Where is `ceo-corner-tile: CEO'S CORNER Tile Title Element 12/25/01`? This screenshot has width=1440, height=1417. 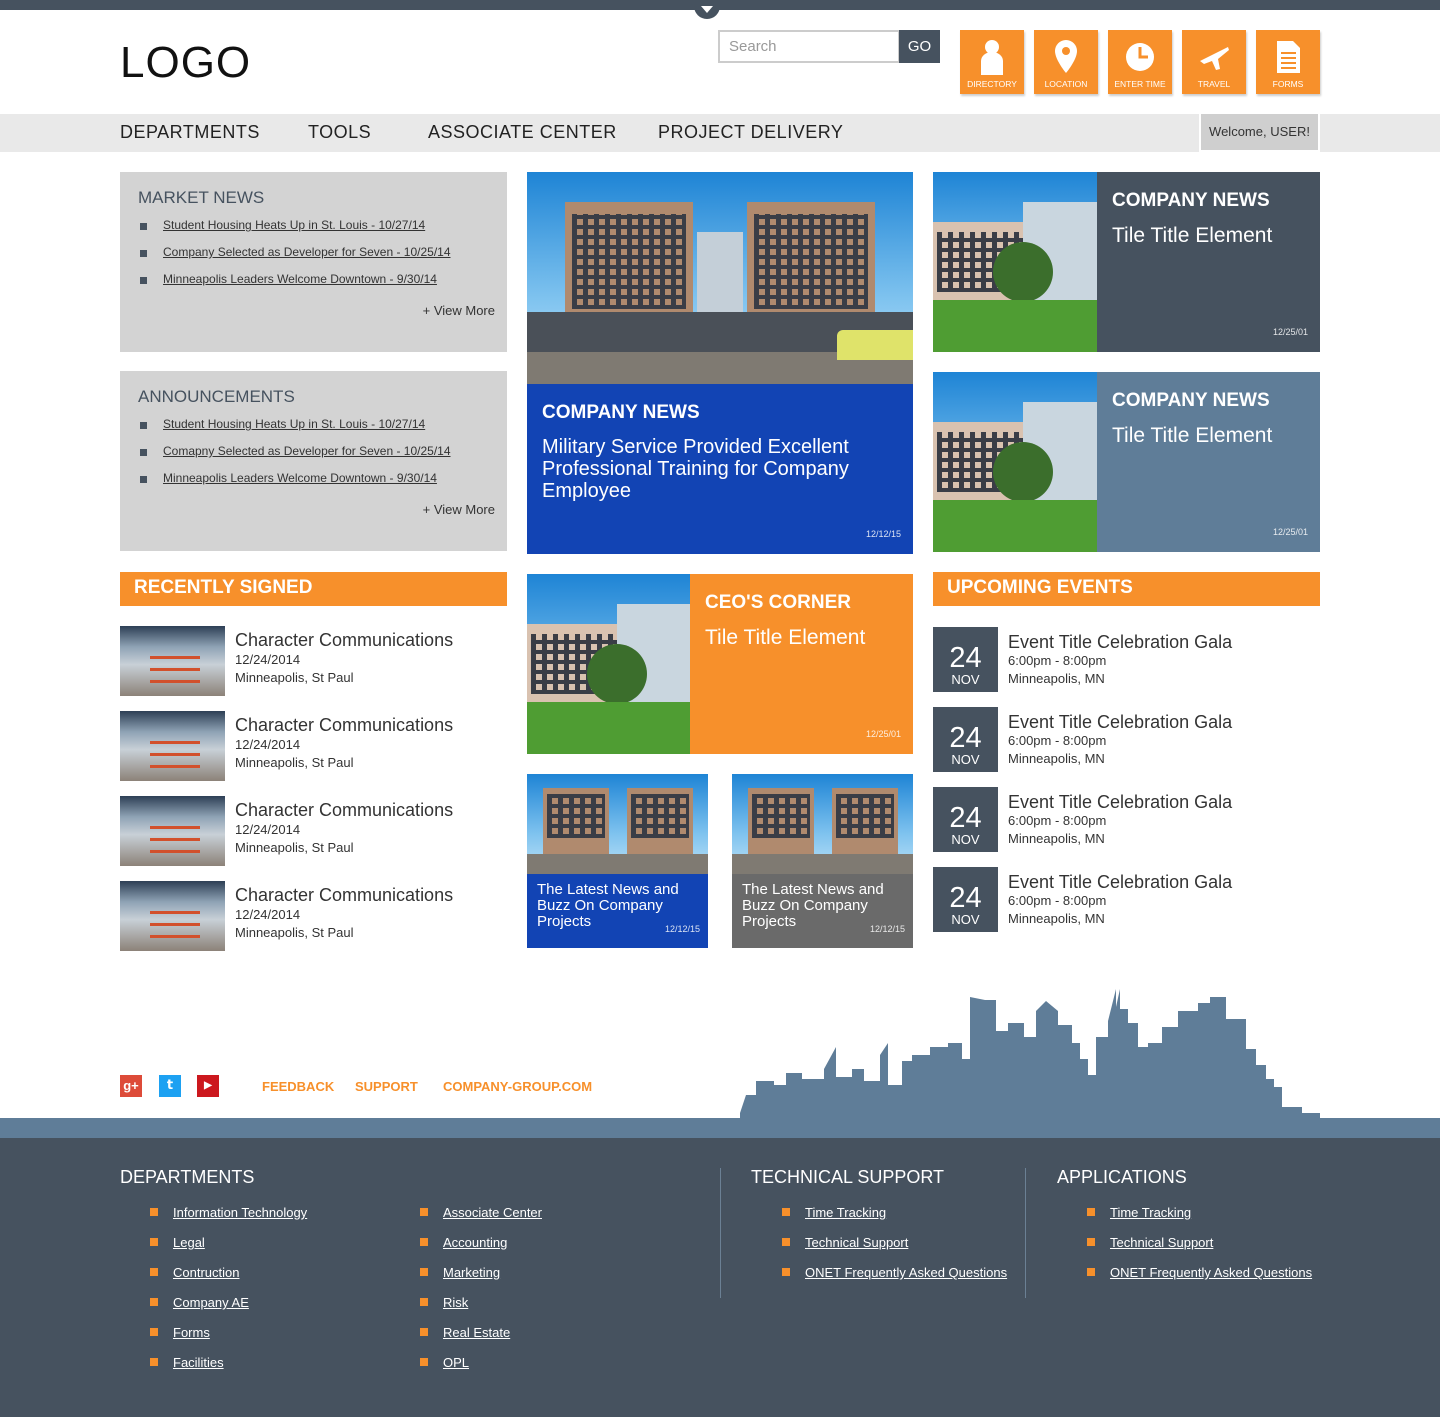 ceo-corner-tile: CEO'S CORNER Tile Title Element 12/25/01 is located at coordinates (720, 664).